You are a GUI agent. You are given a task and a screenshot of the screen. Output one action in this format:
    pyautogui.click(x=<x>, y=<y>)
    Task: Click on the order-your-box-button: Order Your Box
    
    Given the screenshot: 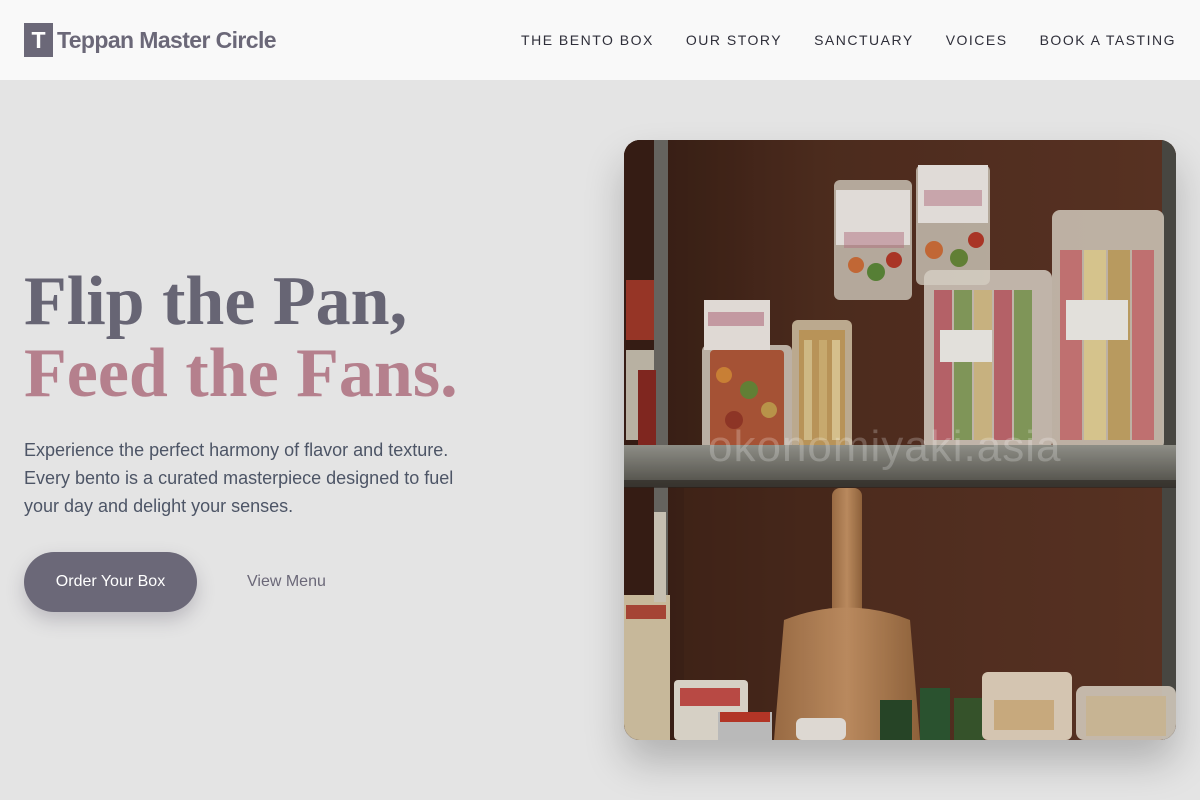 What is the action you would take?
    pyautogui.click(x=110, y=582)
    